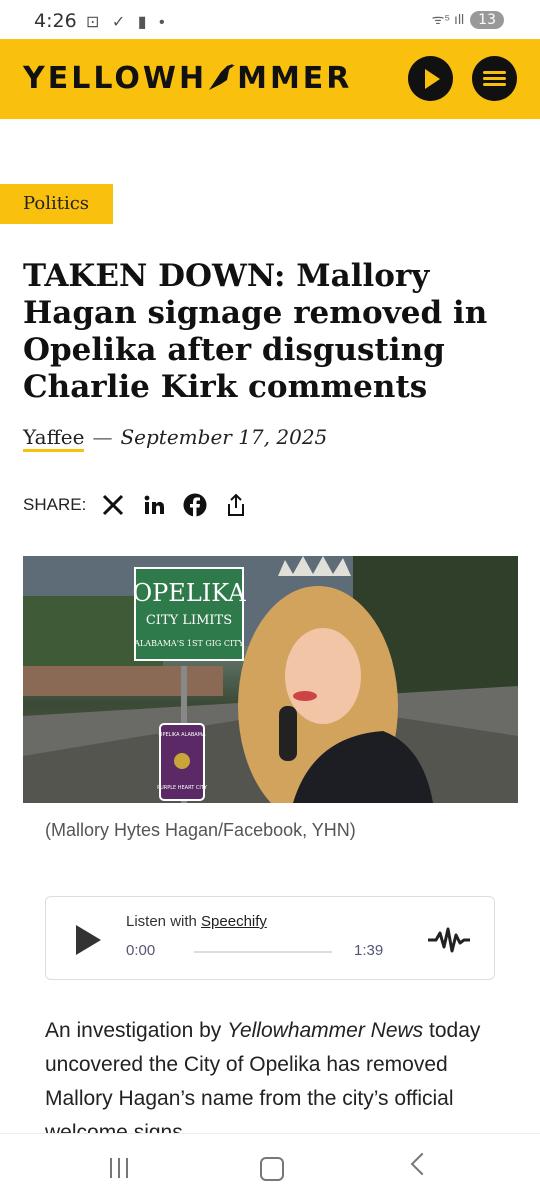 The width and height of the screenshot is (540, 1201). I want to click on status-bar: 4:26 ⊡ ✓ ▮ • ᯤ⁵ ıll 13, so click(270, 20).